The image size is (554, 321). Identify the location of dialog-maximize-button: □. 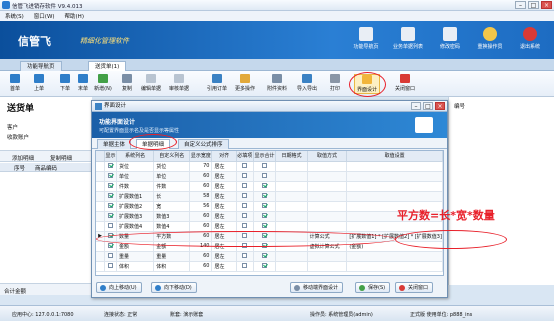
(428, 106).